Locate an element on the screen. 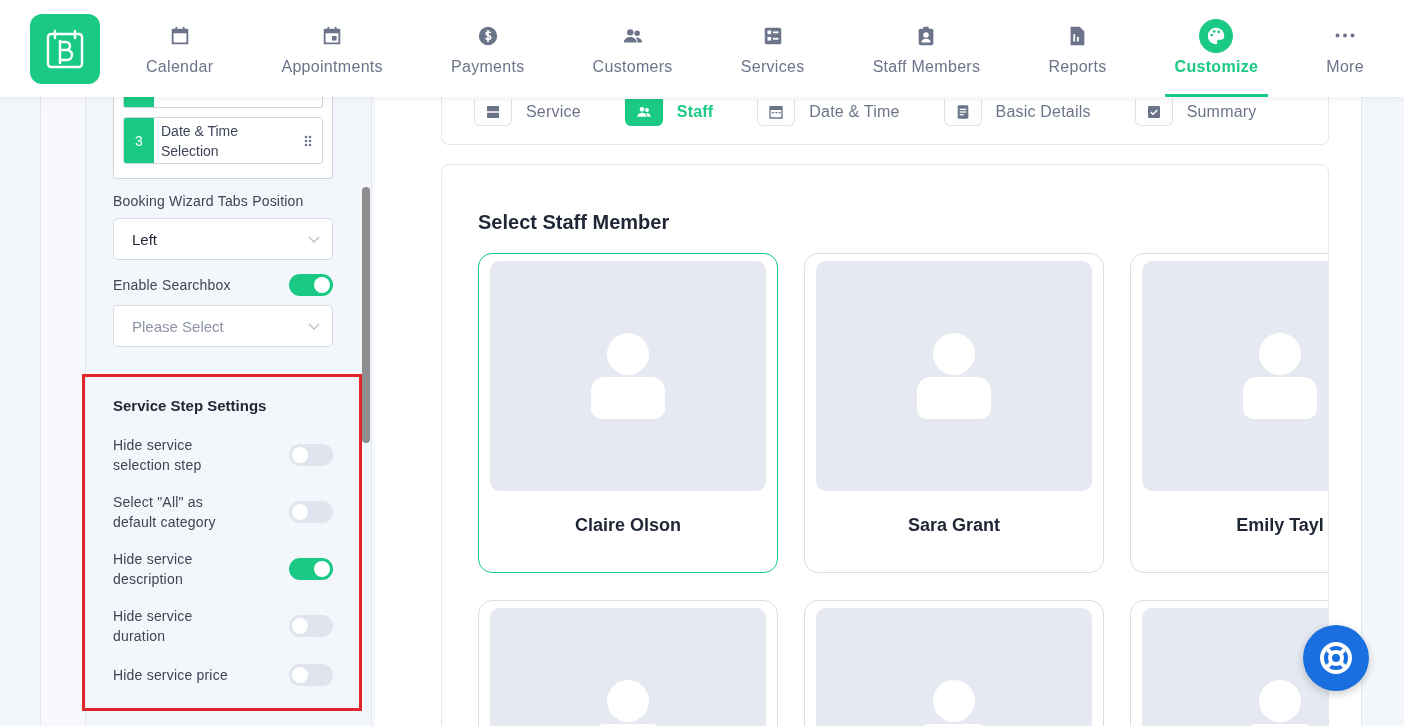 Image resolution: width=1404 pixels, height=726 pixels. dollar-icon is located at coordinates (487, 35).